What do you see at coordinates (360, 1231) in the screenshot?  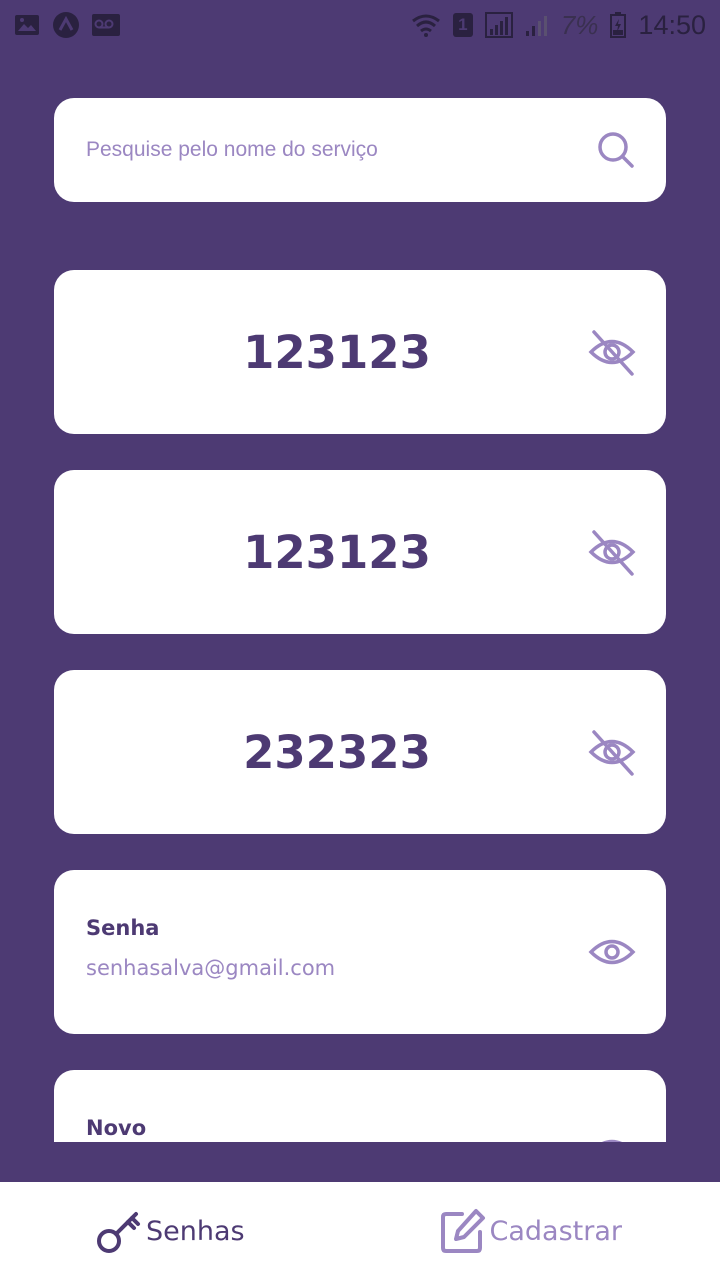 I see `bottom-tab-bar: Senhas Cadastrar` at bounding box center [360, 1231].